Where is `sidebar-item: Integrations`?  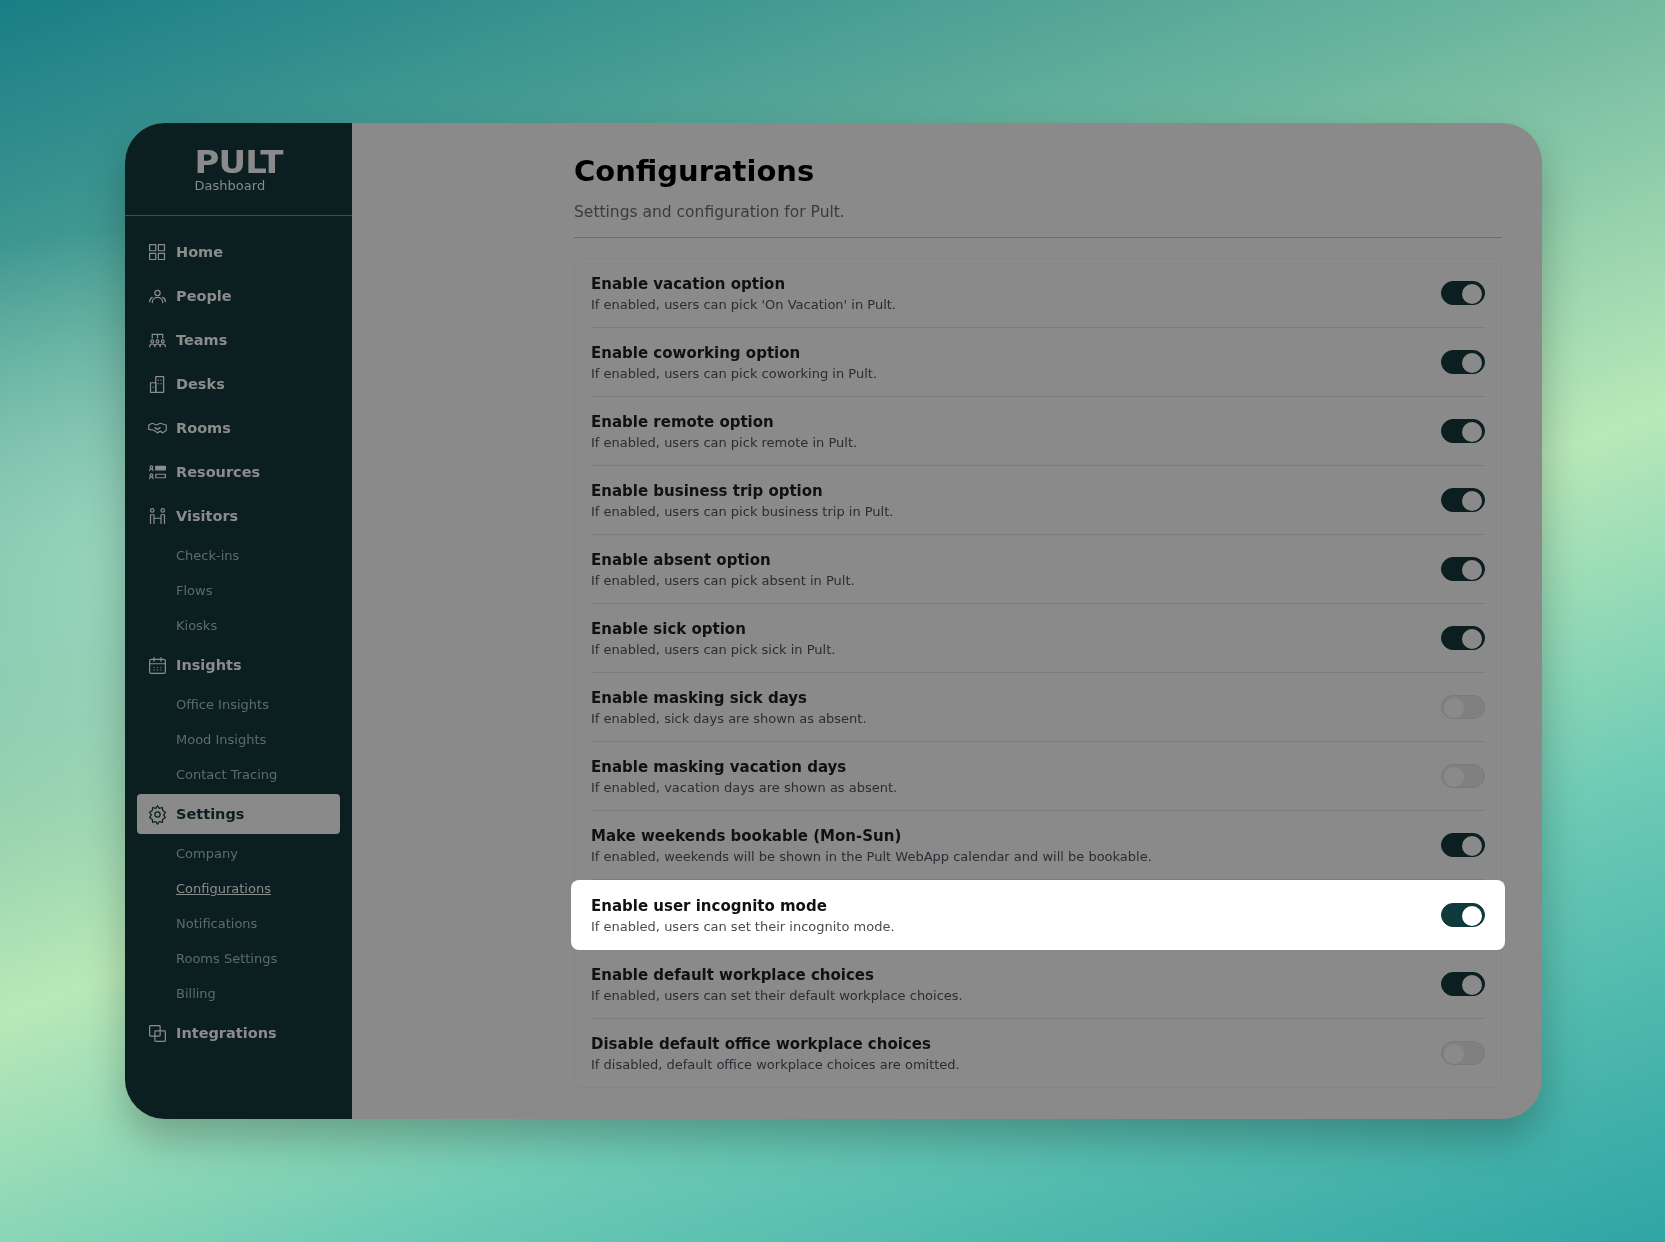 sidebar-item: Integrations is located at coordinates (238, 1033).